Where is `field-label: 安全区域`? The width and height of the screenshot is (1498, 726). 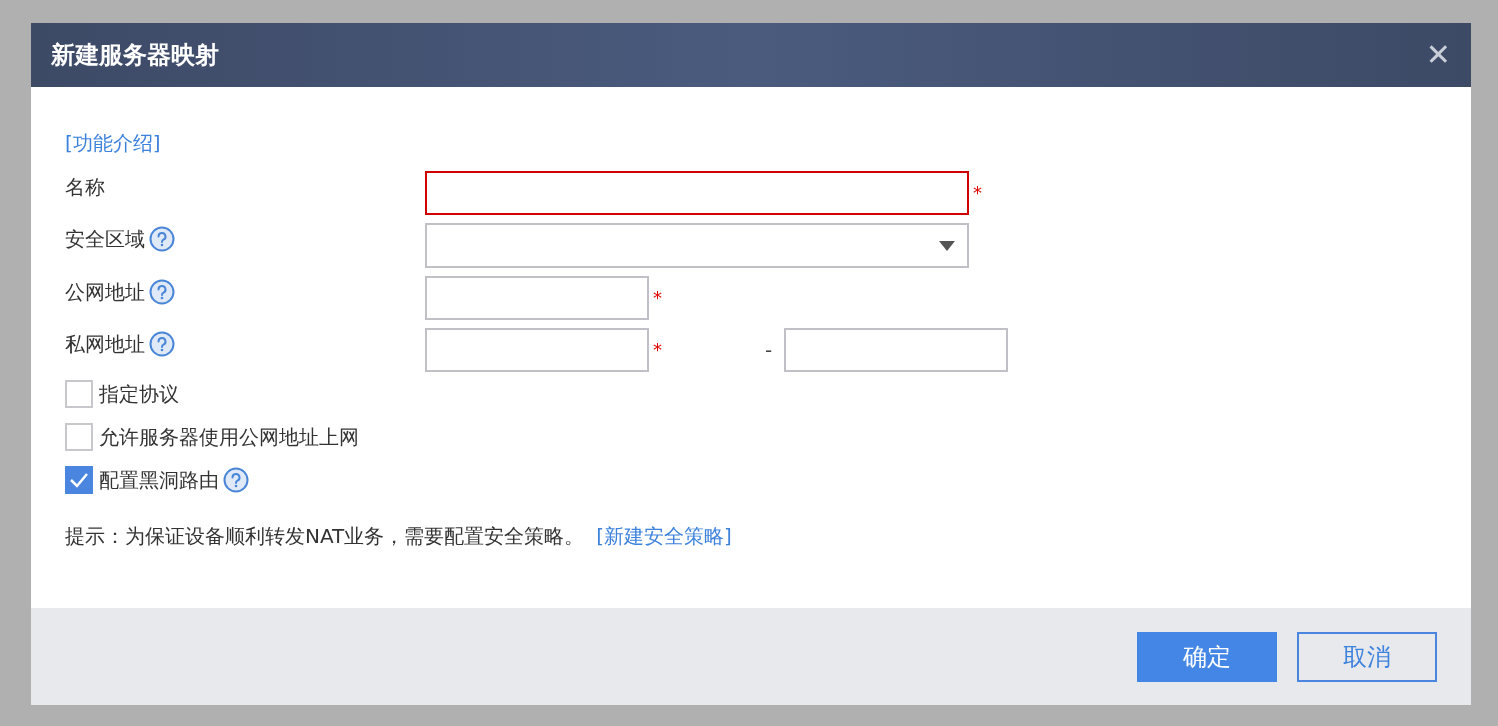
field-label: 安全区域 is located at coordinates (105, 239).